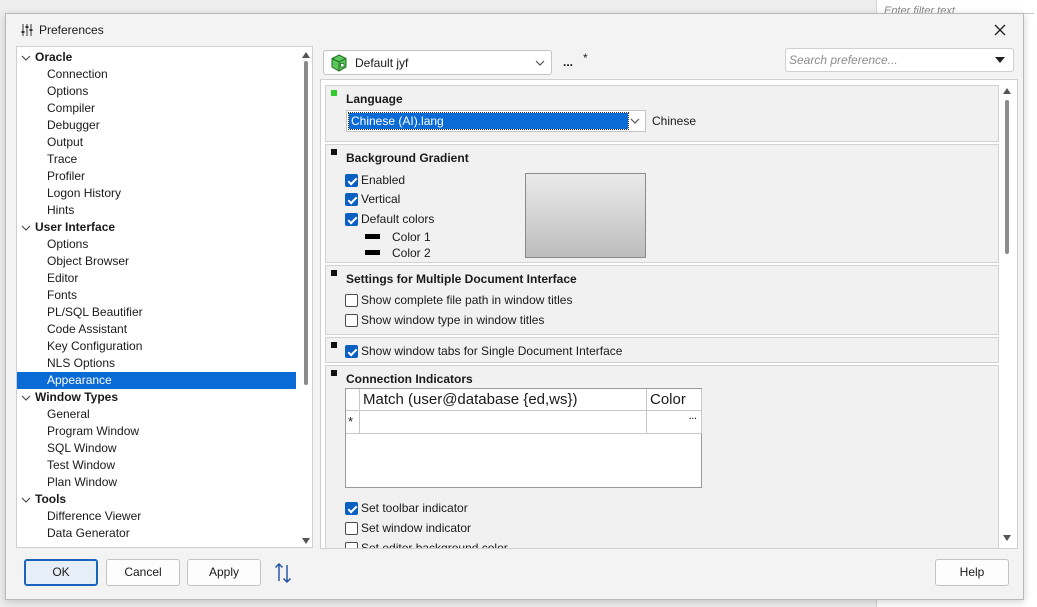  I want to click on checkbox-label: Show window type in window titles, so click(453, 320).